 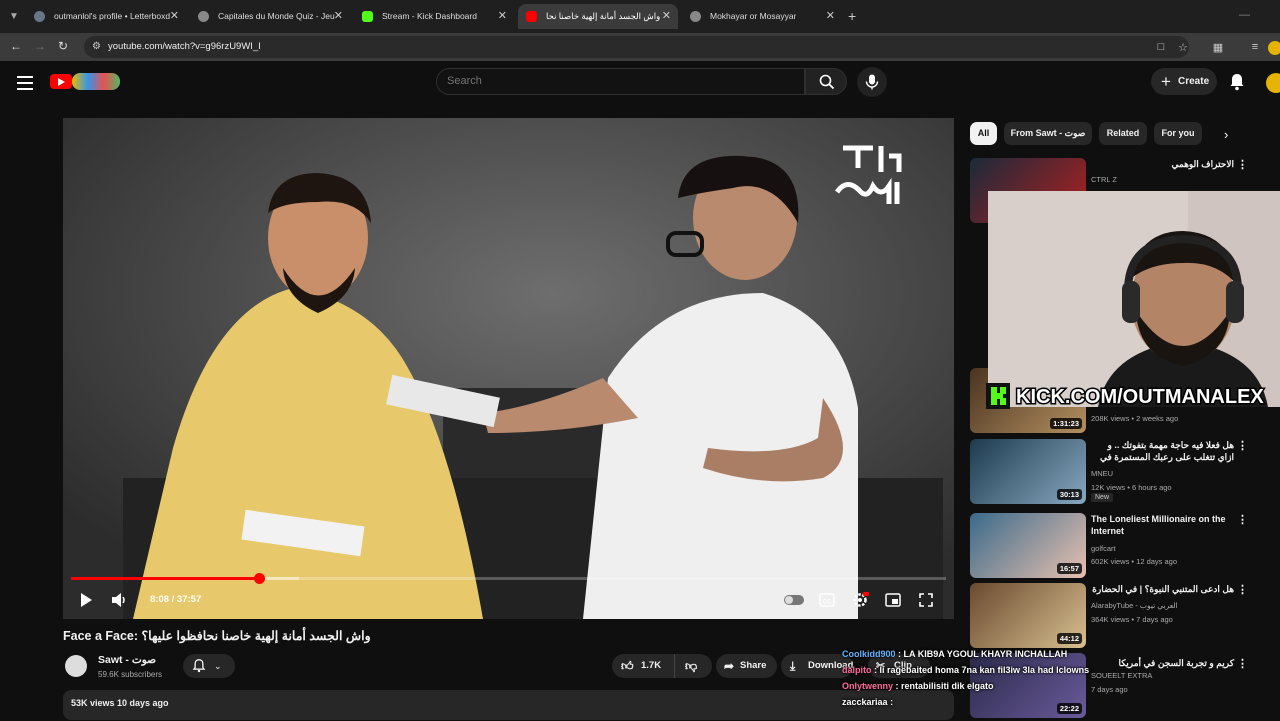 I want to click on browser-tab: Mokhayar or Mosayyar ✕, so click(x=762, y=16).